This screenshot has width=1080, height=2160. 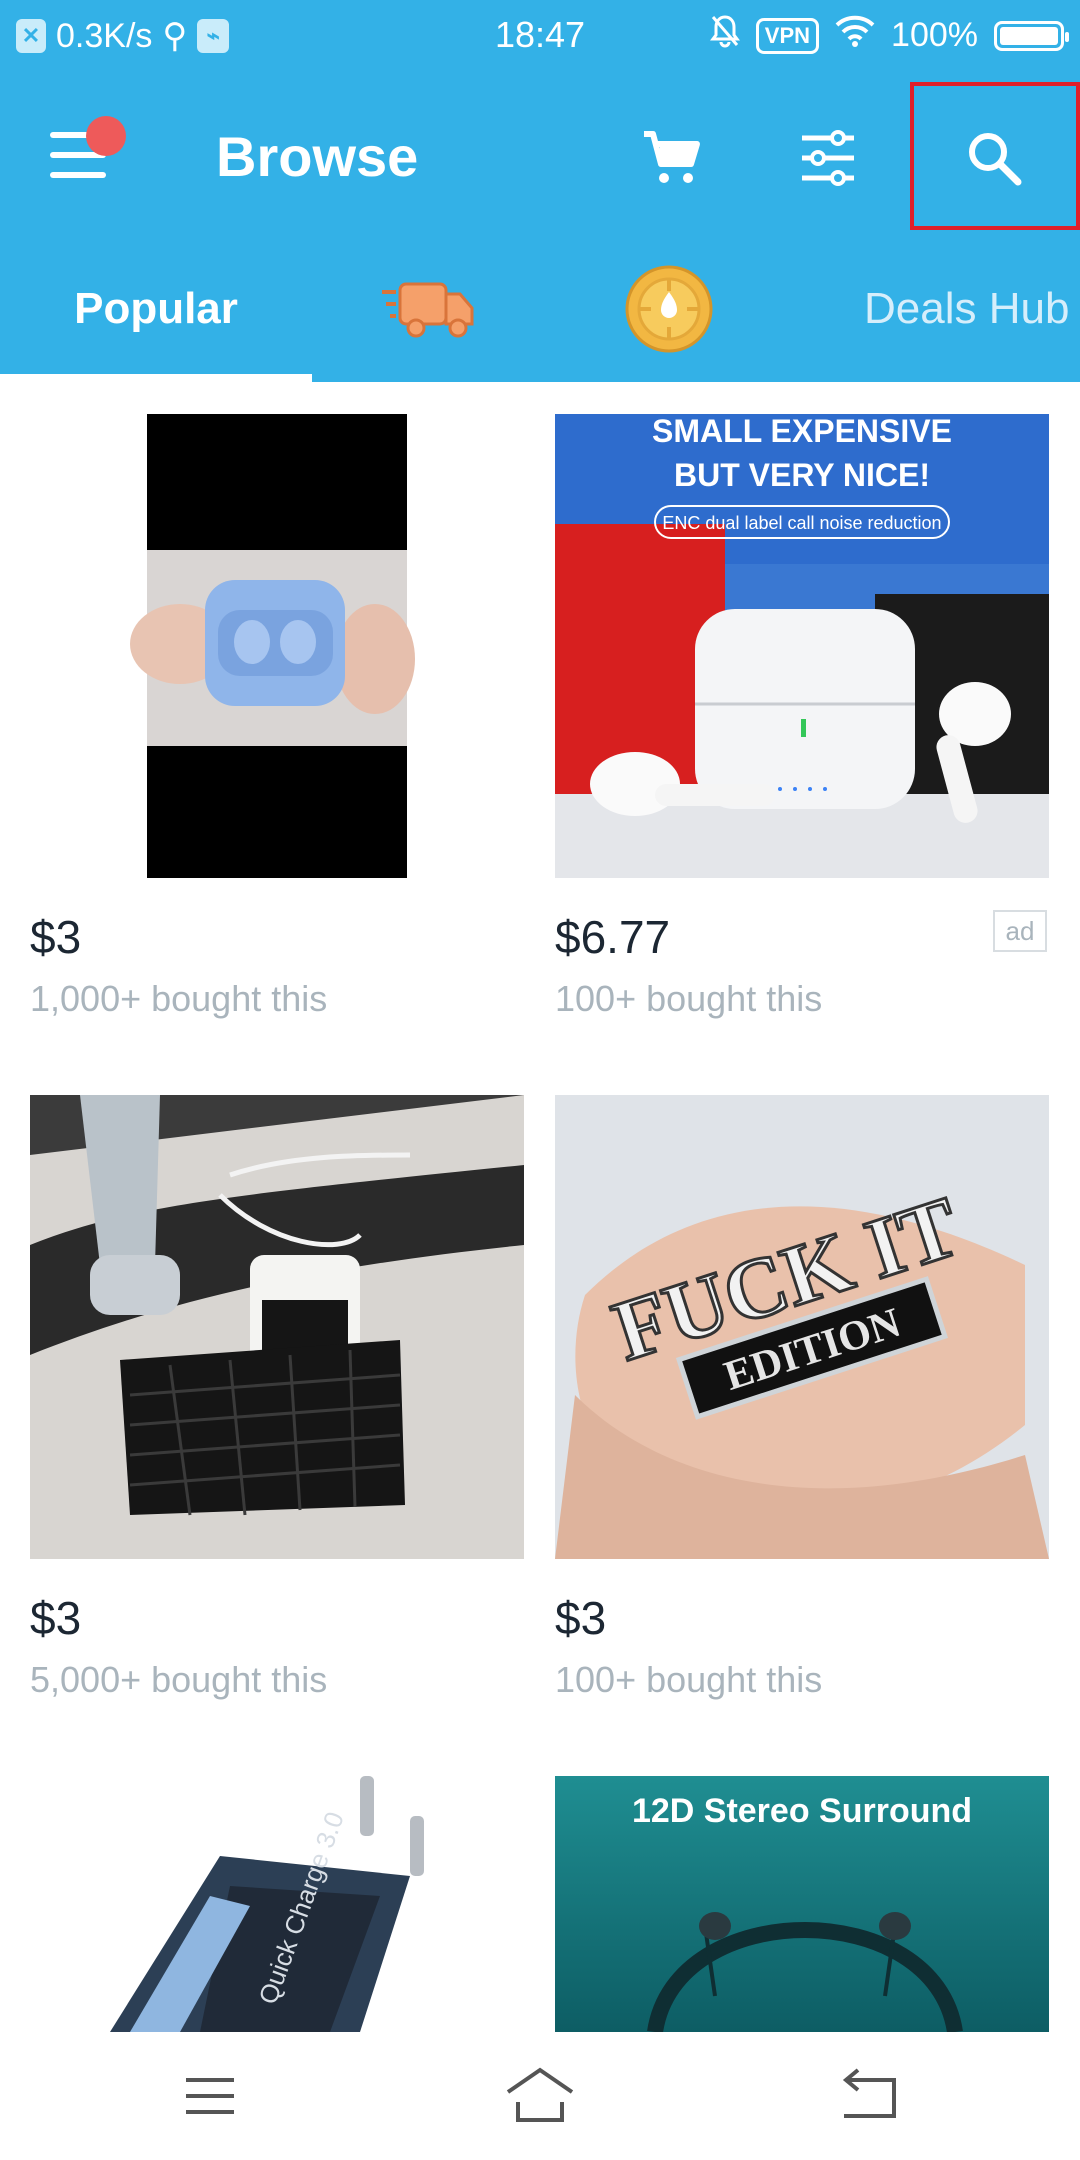 What do you see at coordinates (106, 136) in the screenshot?
I see `notification-dot` at bounding box center [106, 136].